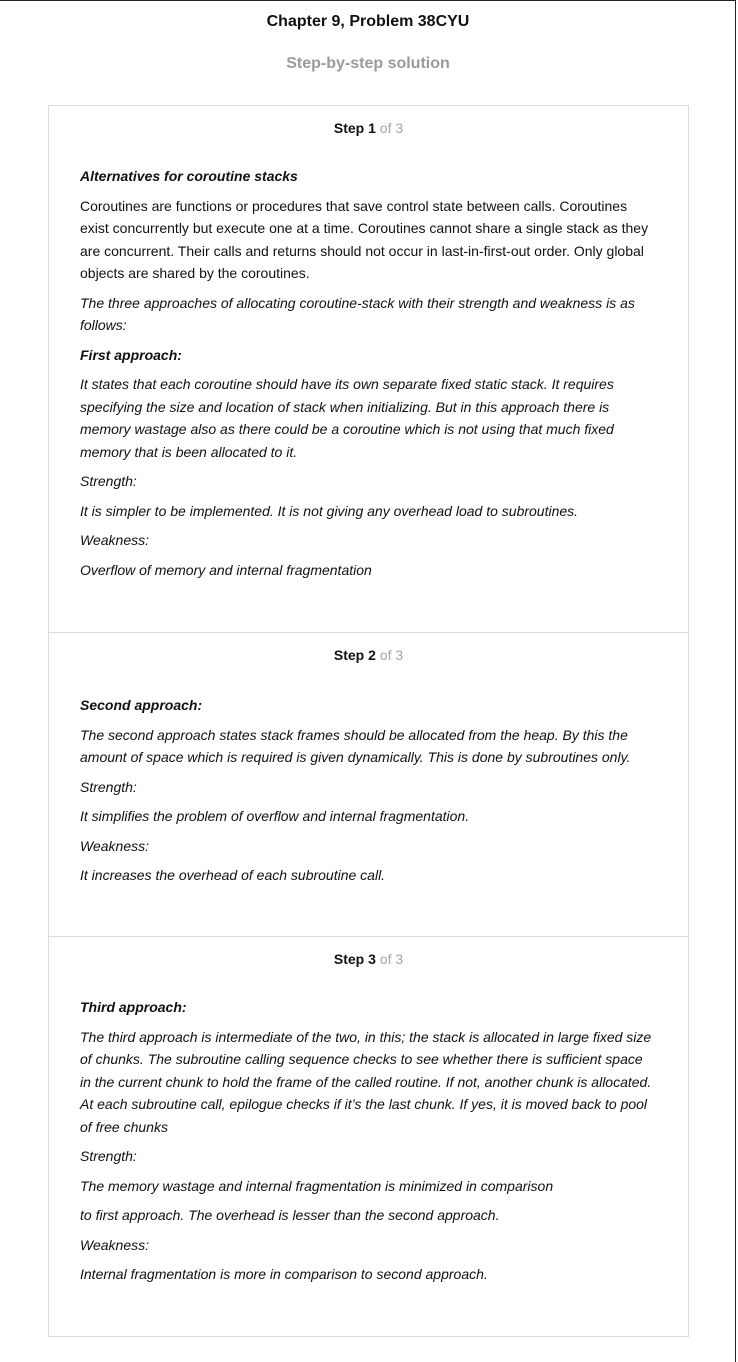  What do you see at coordinates (354, 959) in the screenshot?
I see `step-label: Step 3` at bounding box center [354, 959].